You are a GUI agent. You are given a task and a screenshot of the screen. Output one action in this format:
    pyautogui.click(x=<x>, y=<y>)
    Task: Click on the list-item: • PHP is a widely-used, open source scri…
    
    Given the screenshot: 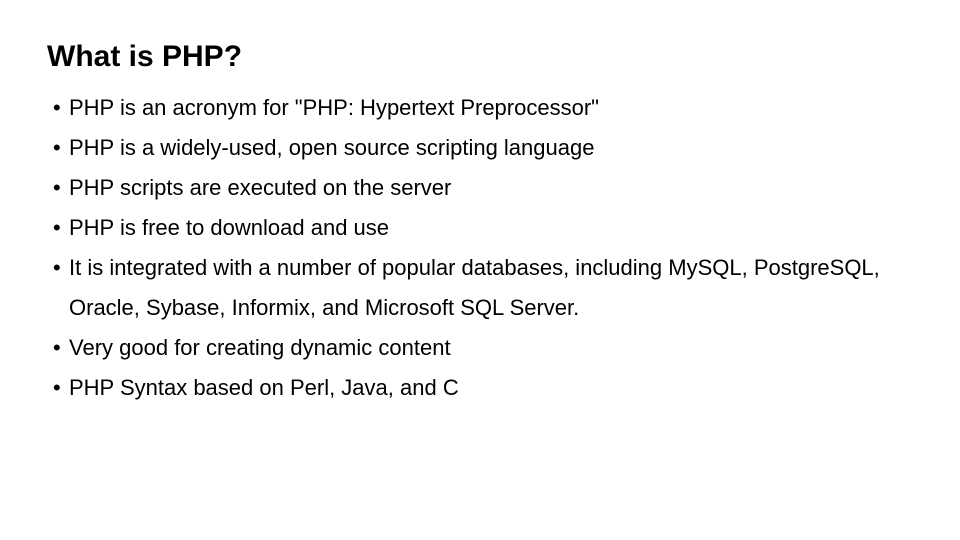 What is the action you would take?
    pyautogui.click(x=482, y=148)
    